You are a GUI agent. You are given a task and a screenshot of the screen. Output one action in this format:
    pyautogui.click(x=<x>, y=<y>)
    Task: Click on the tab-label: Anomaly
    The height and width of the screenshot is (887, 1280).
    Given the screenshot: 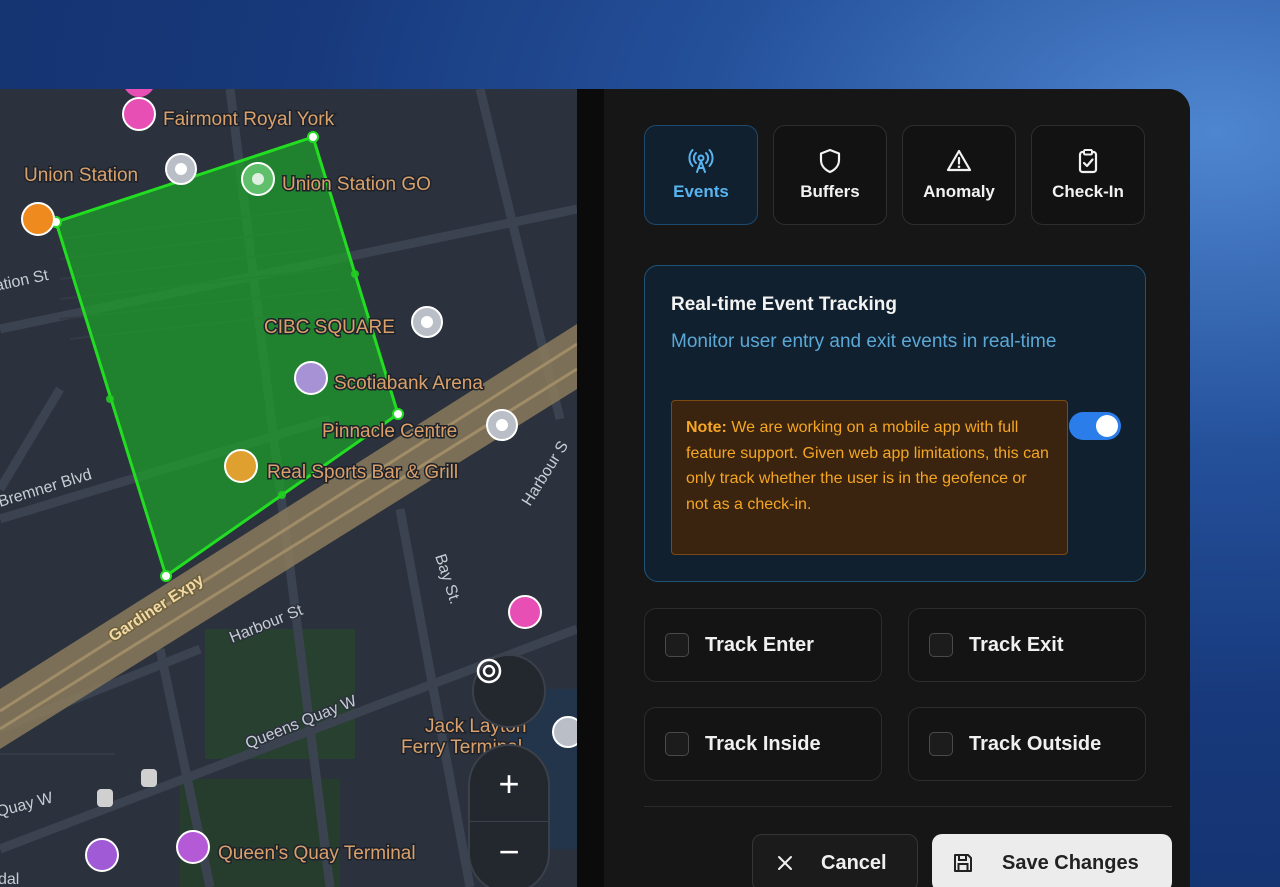 What is the action you would take?
    pyautogui.click(x=959, y=191)
    